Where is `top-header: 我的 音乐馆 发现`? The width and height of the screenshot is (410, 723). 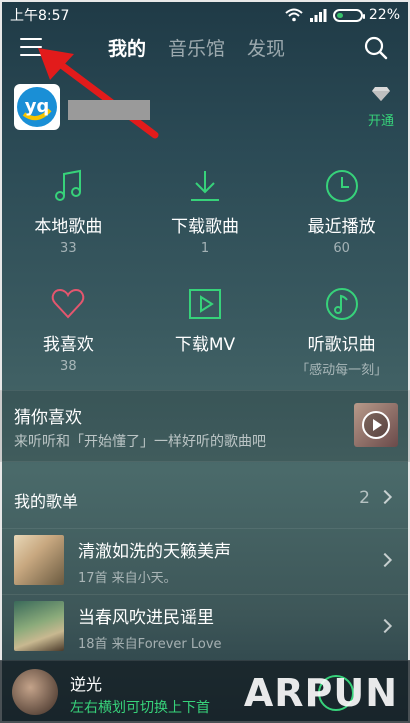 top-header: 我的 音乐馆 发现 is located at coordinates (205, 48).